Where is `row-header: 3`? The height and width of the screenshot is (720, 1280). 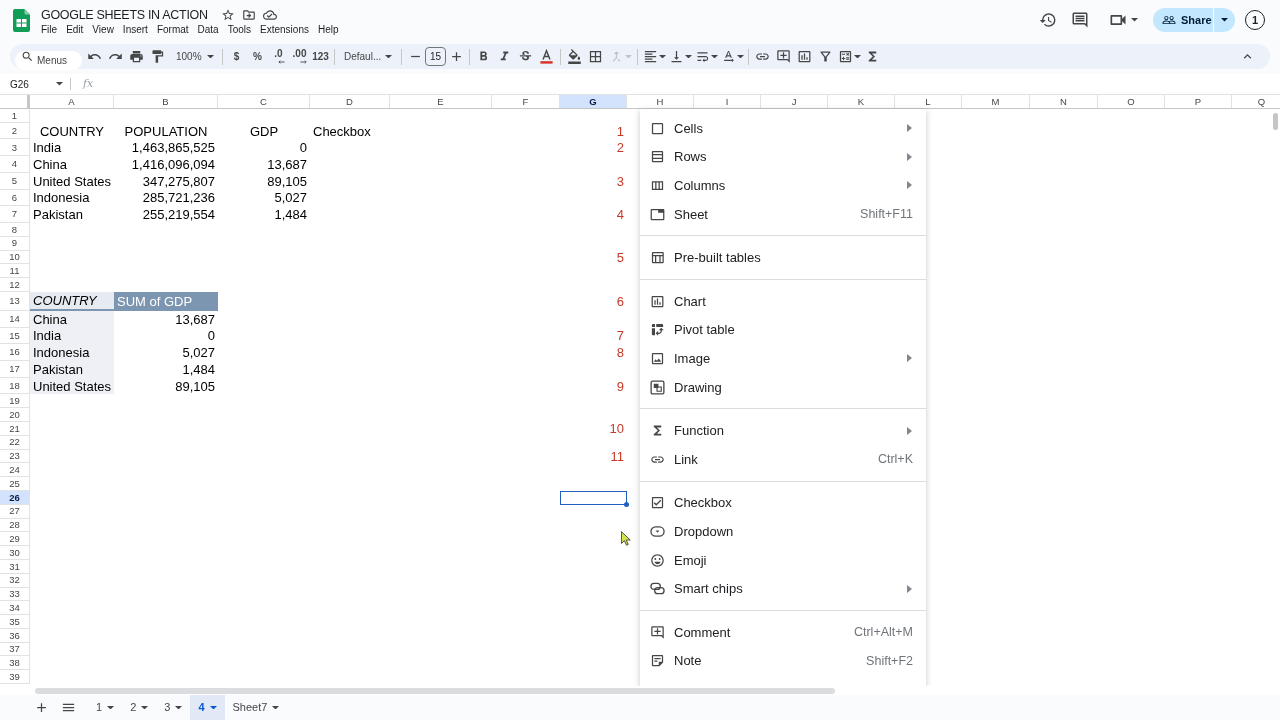 row-header: 3 is located at coordinates (15, 148).